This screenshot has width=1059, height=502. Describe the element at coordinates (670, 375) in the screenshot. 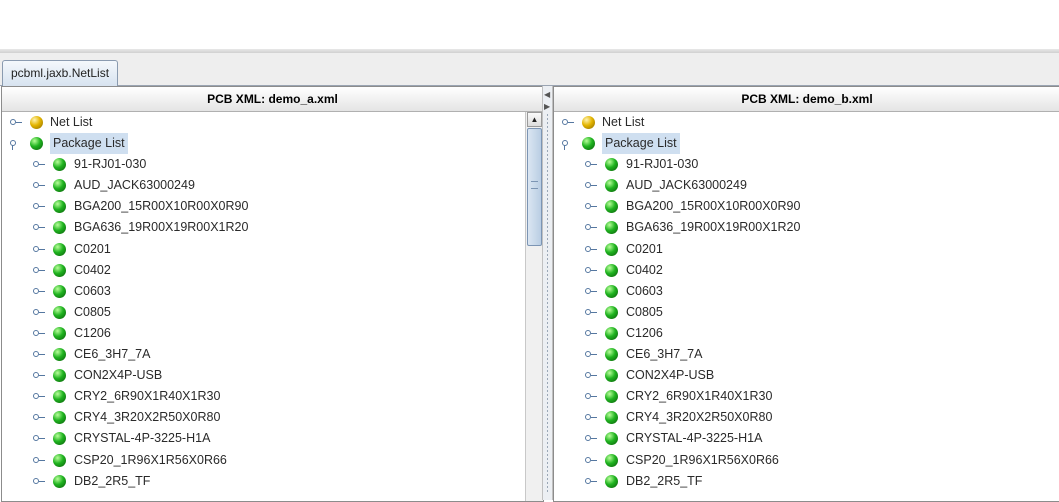

I see `package-label: CON2X4P-USB` at that location.